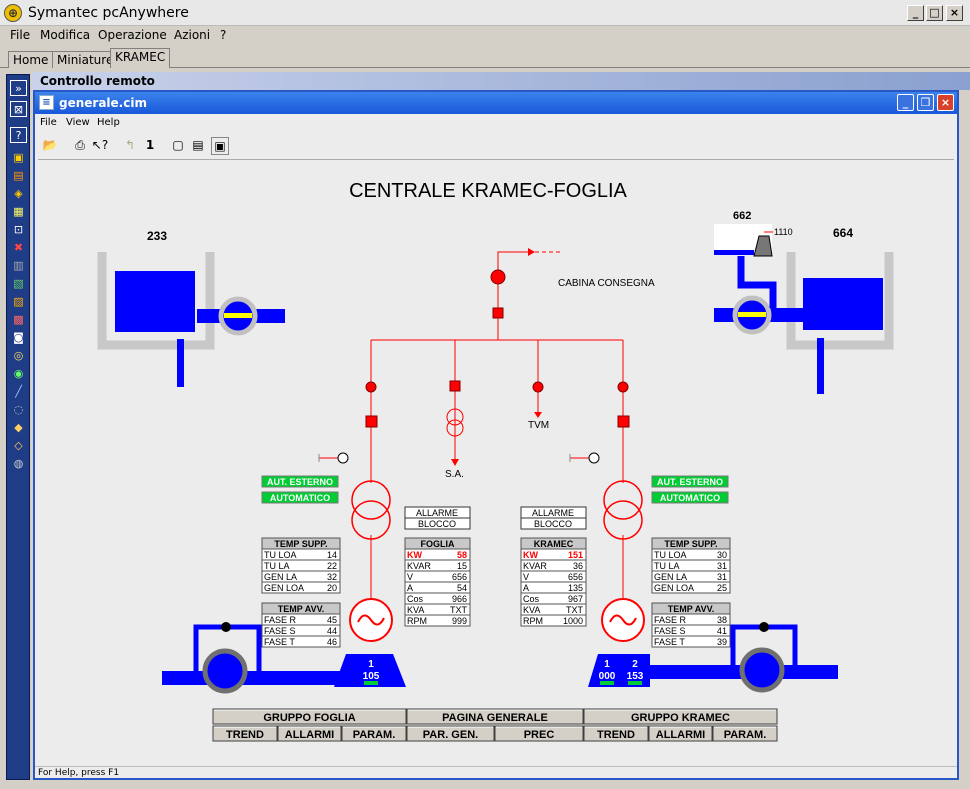  I want to click on tool-icon-3: ◈, so click(18, 194).